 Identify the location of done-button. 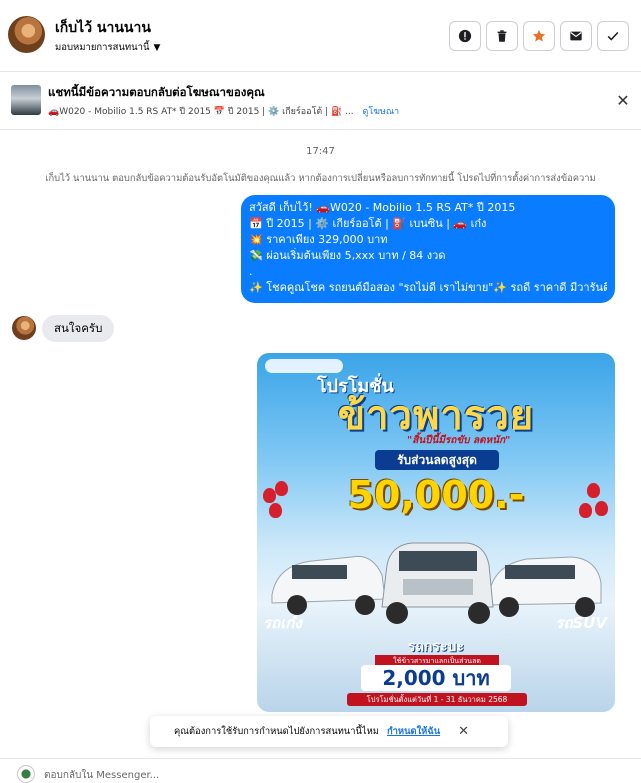
(613, 36).